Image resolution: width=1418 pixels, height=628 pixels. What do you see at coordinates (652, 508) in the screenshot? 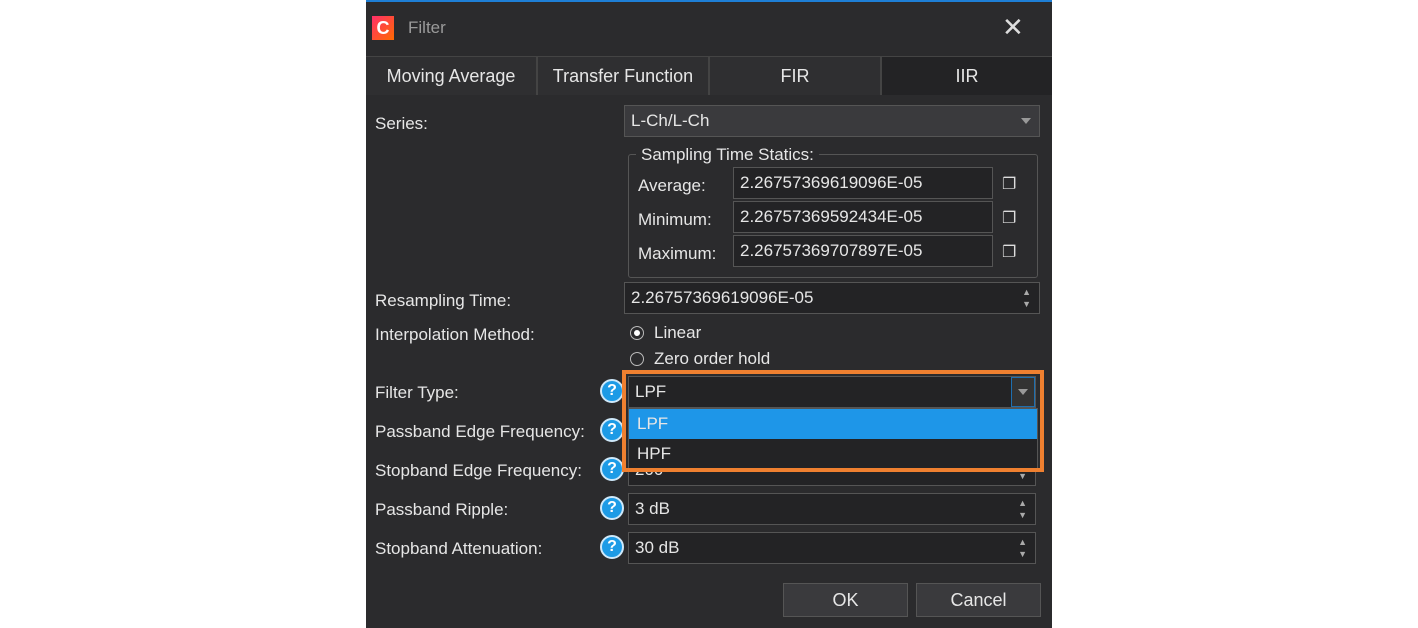
I see `passband-ripple-value: 3 dB` at bounding box center [652, 508].